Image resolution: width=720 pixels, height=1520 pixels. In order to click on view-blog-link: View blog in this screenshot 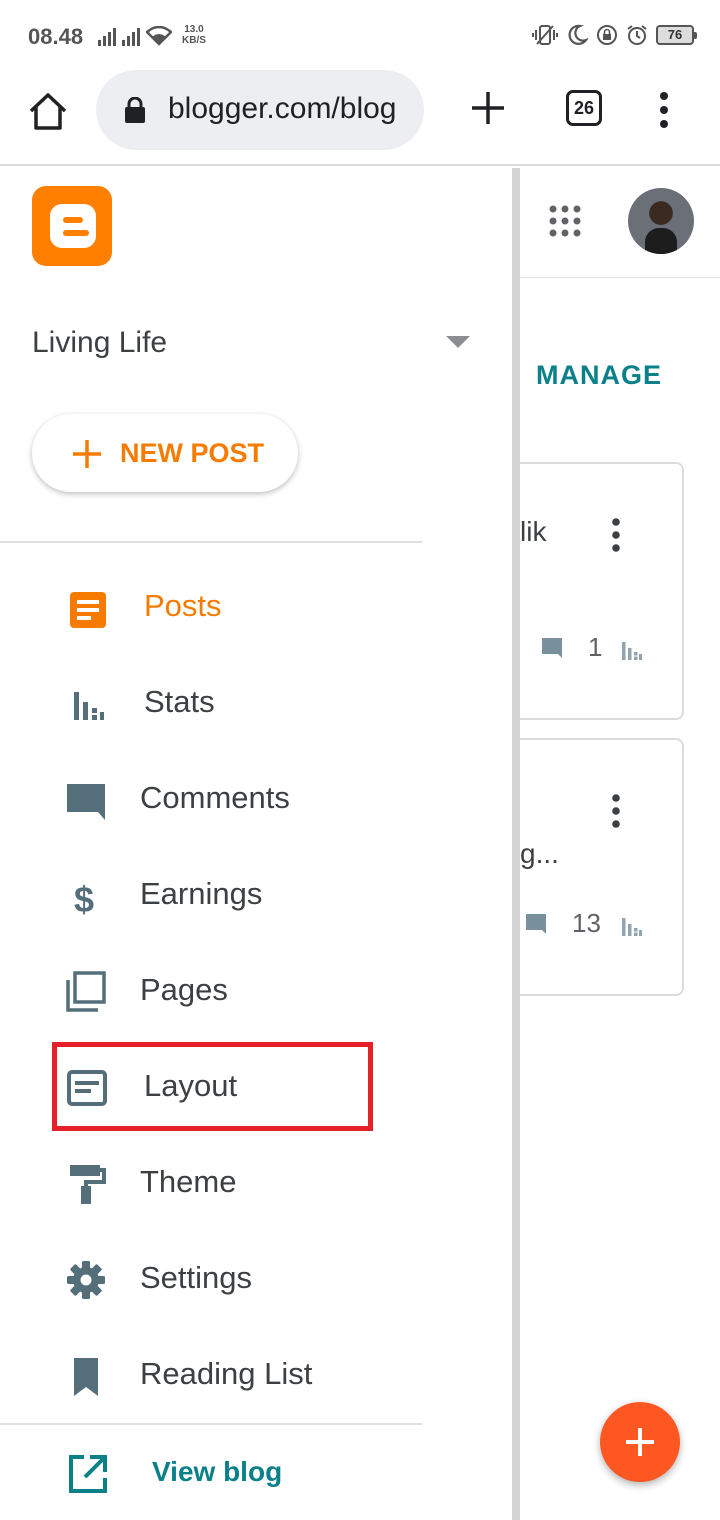, I will do `click(256, 1472)`.